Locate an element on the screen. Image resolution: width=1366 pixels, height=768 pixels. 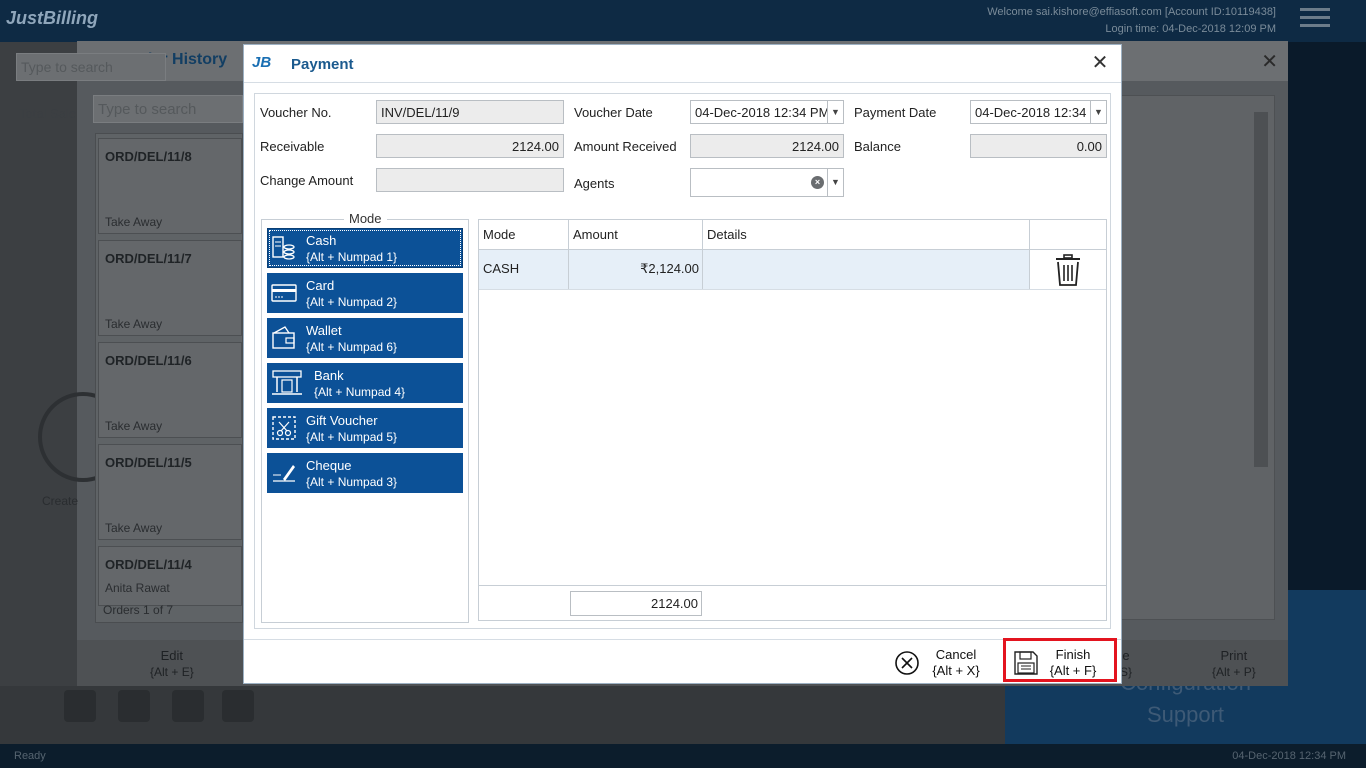
cancel-button: Cancel {Alt + X} is located at coordinates (939, 663).